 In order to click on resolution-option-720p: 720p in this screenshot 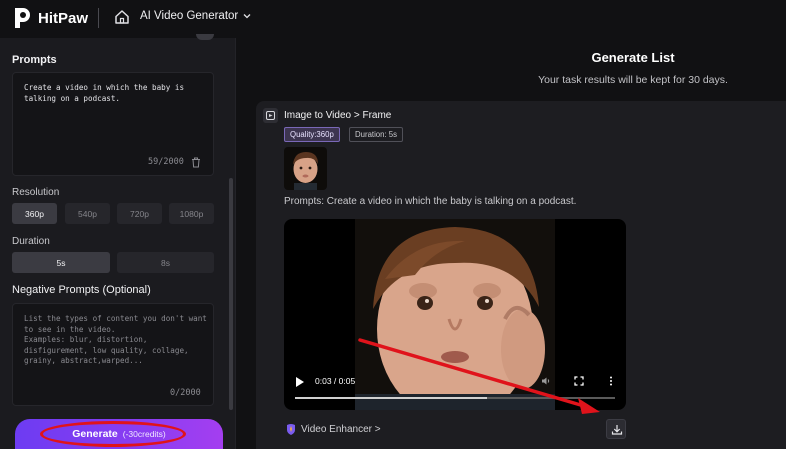, I will do `click(139, 213)`.